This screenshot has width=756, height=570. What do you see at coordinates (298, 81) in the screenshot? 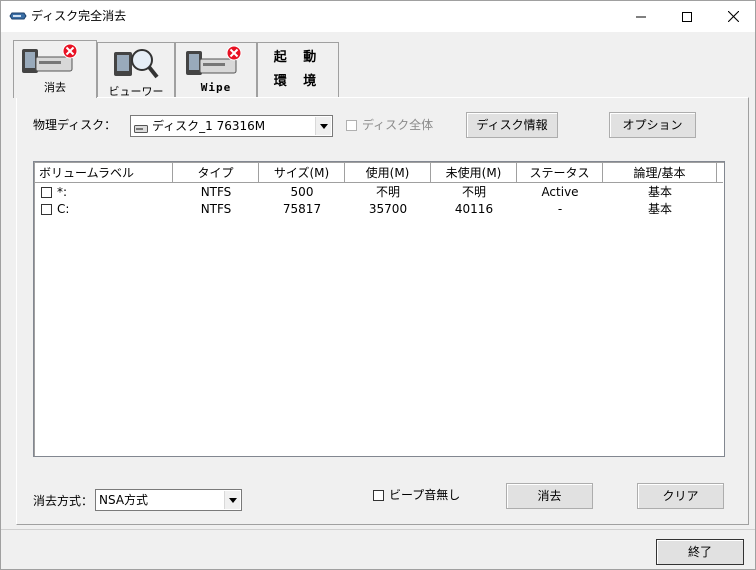
I see `tab-boot-line2: 環 境` at bounding box center [298, 81].